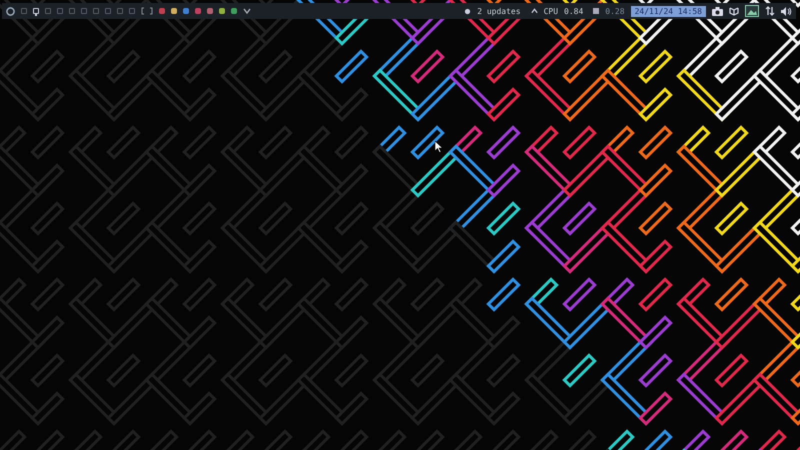  What do you see at coordinates (147, 11) in the screenshot?
I see `layout-icon` at bounding box center [147, 11].